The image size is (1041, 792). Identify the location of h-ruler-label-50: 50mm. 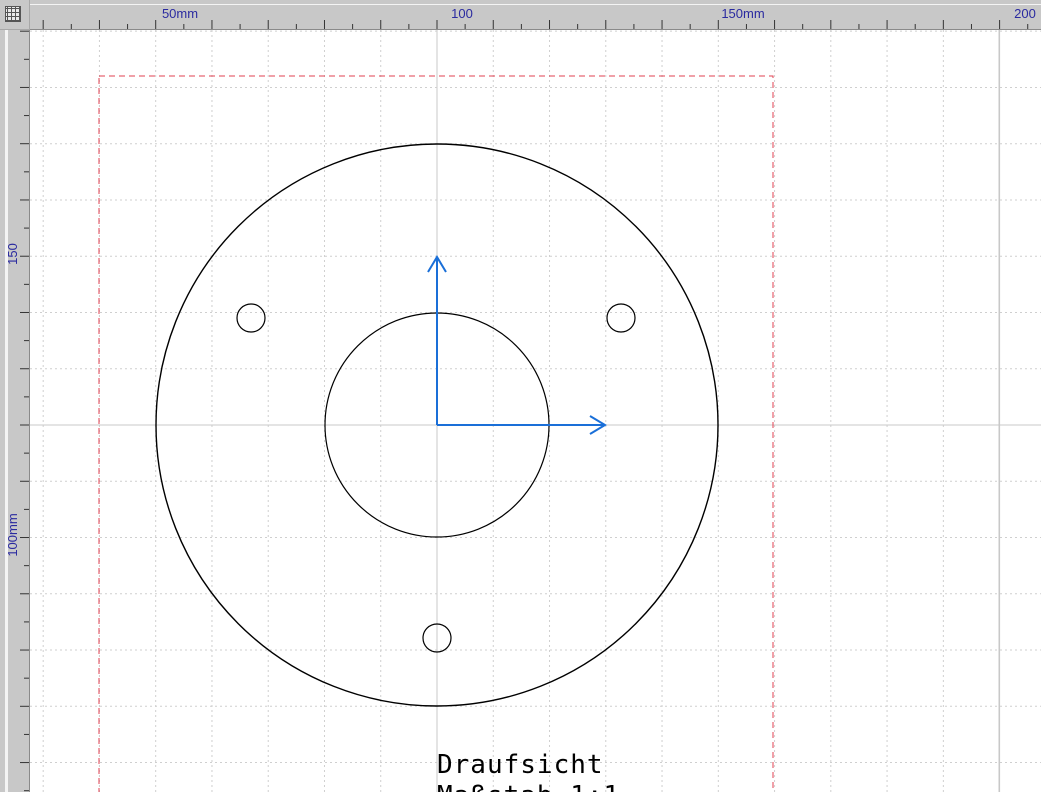
(180, 13).